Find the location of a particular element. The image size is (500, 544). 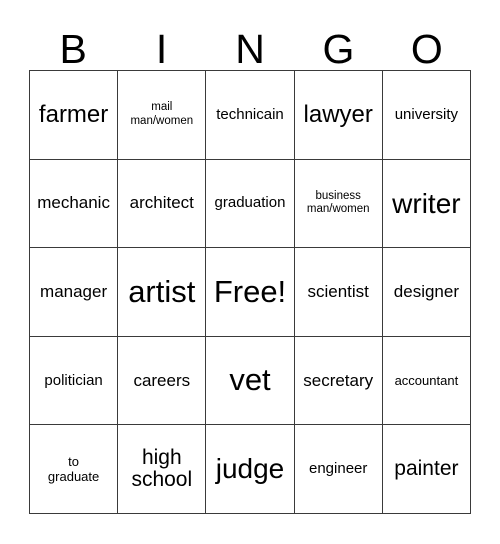

bingo-cell-label: architect is located at coordinates (161, 203).